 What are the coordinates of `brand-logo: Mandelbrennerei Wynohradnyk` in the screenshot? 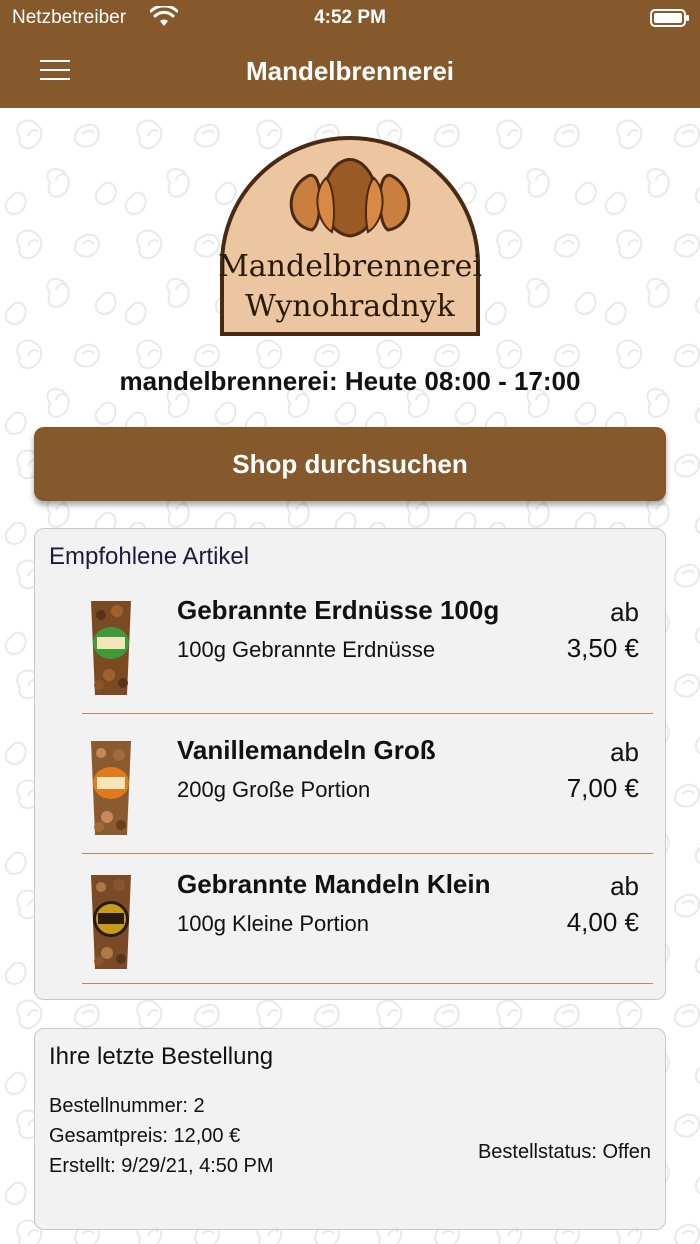 It's located at (350, 236).